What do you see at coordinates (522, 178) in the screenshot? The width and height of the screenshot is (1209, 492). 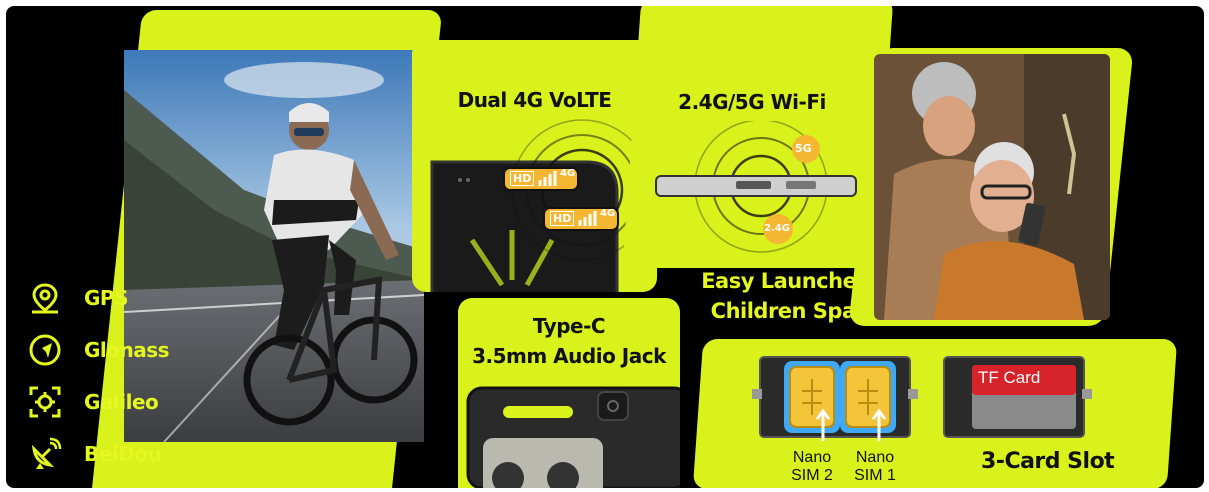 I see `hd-badge: HD` at bounding box center [522, 178].